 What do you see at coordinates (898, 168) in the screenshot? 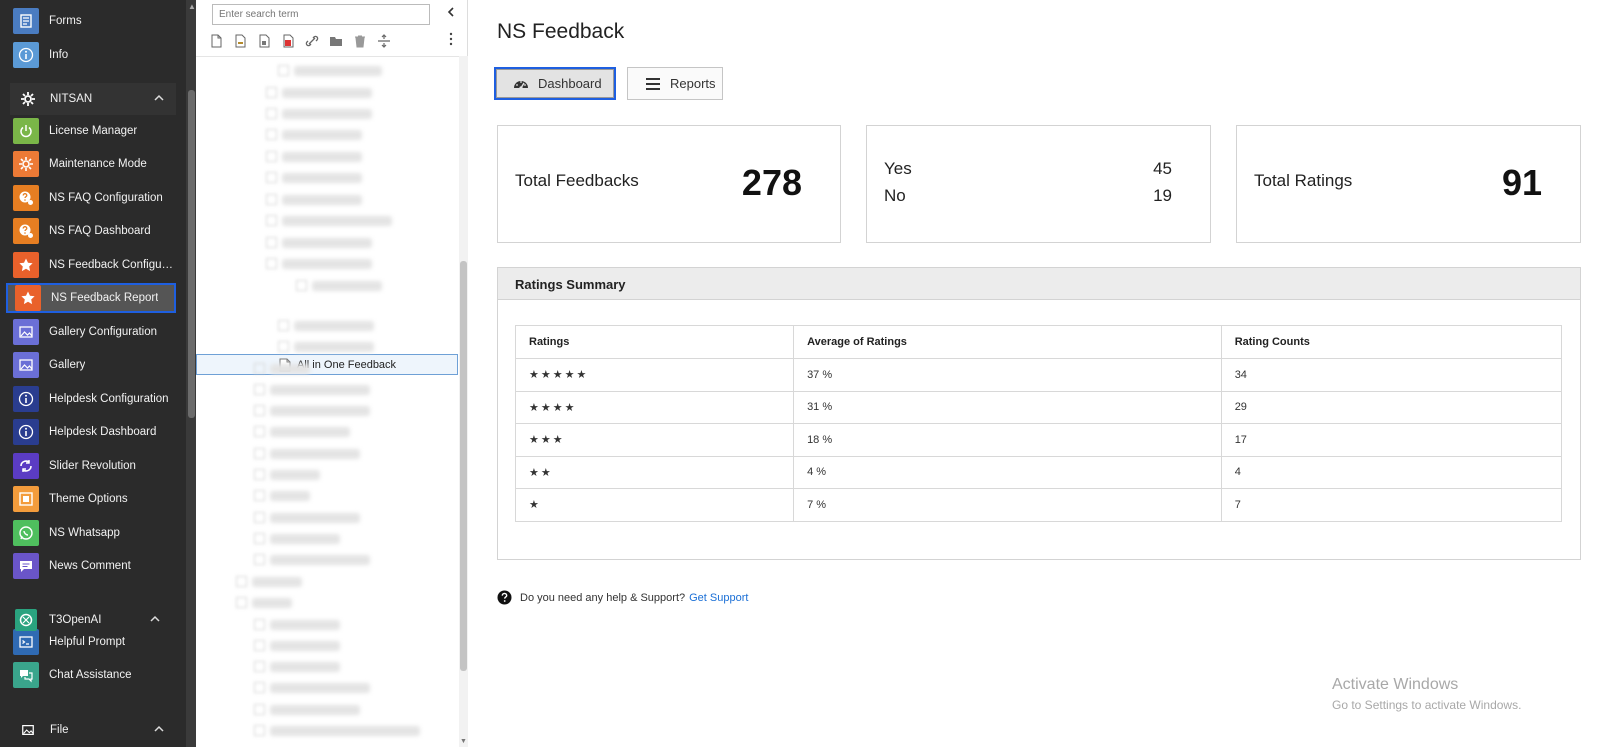
I see `yes-label: Yes` at bounding box center [898, 168].